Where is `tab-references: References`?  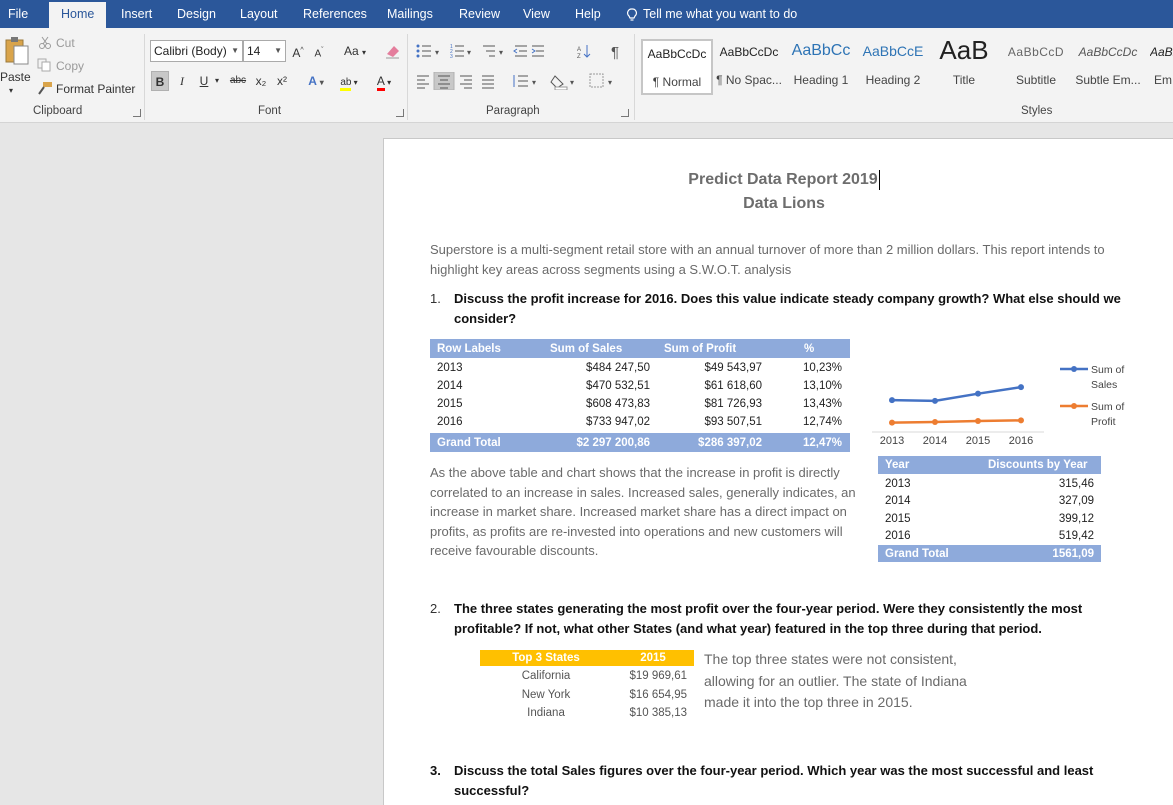
tab-references: References is located at coordinates (335, 14).